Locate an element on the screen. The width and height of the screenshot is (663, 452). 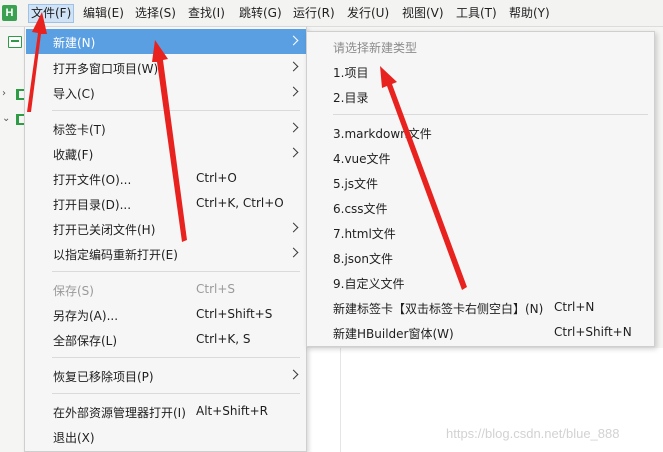
menu-item-favorites: 收藏(F) is located at coordinates (166, 153).